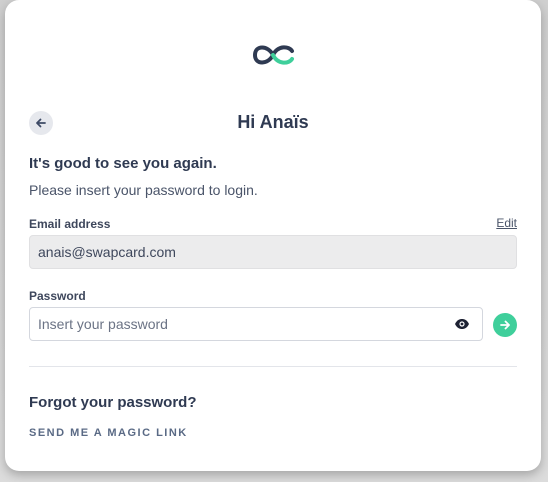 This screenshot has width=548, height=482. I want to click on password-label: Password, so click(57, 296).